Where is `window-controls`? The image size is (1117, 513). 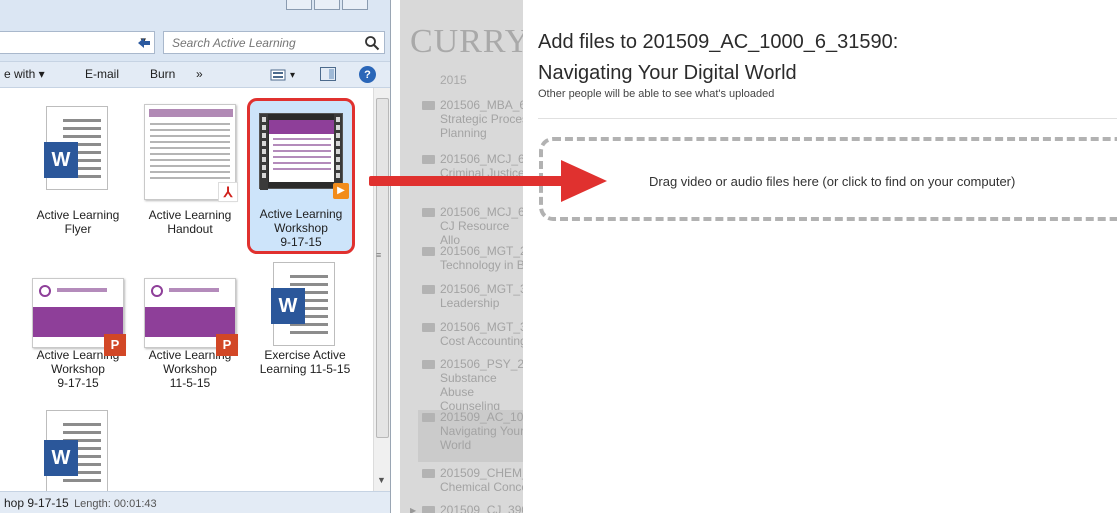 window-controls is located at coordinates (338, 5).